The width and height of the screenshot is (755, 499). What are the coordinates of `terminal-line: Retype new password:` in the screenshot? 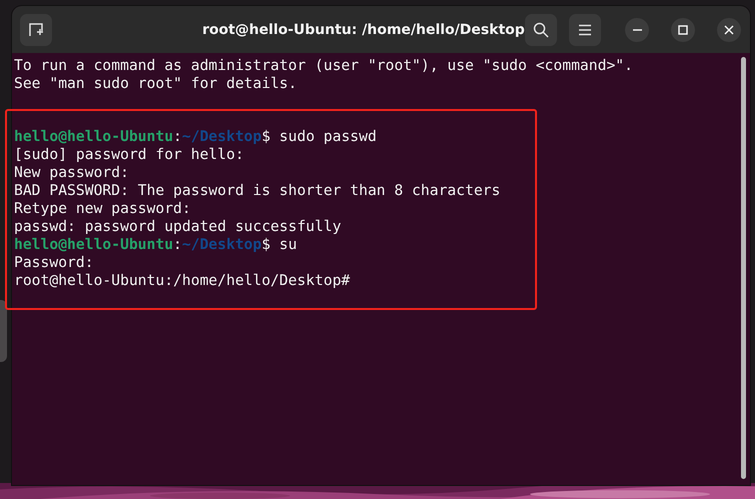 It's located at (103, 209).